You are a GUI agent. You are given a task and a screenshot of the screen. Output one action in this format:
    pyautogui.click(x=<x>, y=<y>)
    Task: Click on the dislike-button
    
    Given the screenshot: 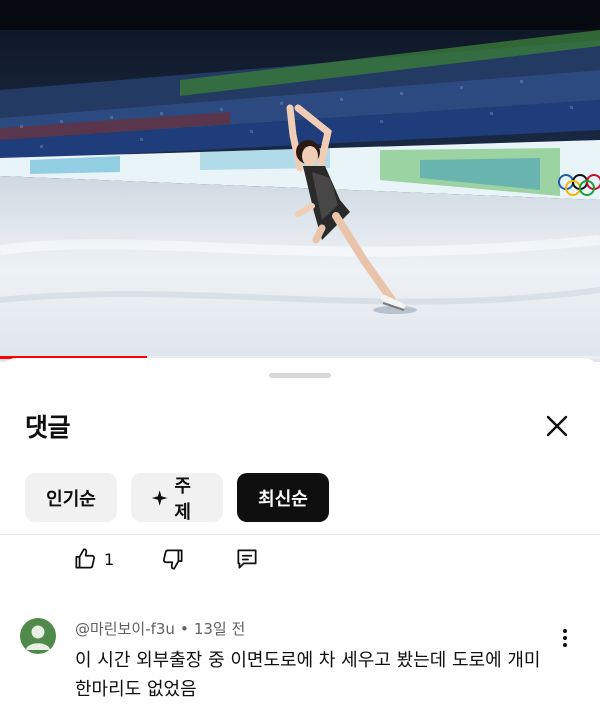 What is the action you would take?
    pyautogui.click(x=173, y=559)
    